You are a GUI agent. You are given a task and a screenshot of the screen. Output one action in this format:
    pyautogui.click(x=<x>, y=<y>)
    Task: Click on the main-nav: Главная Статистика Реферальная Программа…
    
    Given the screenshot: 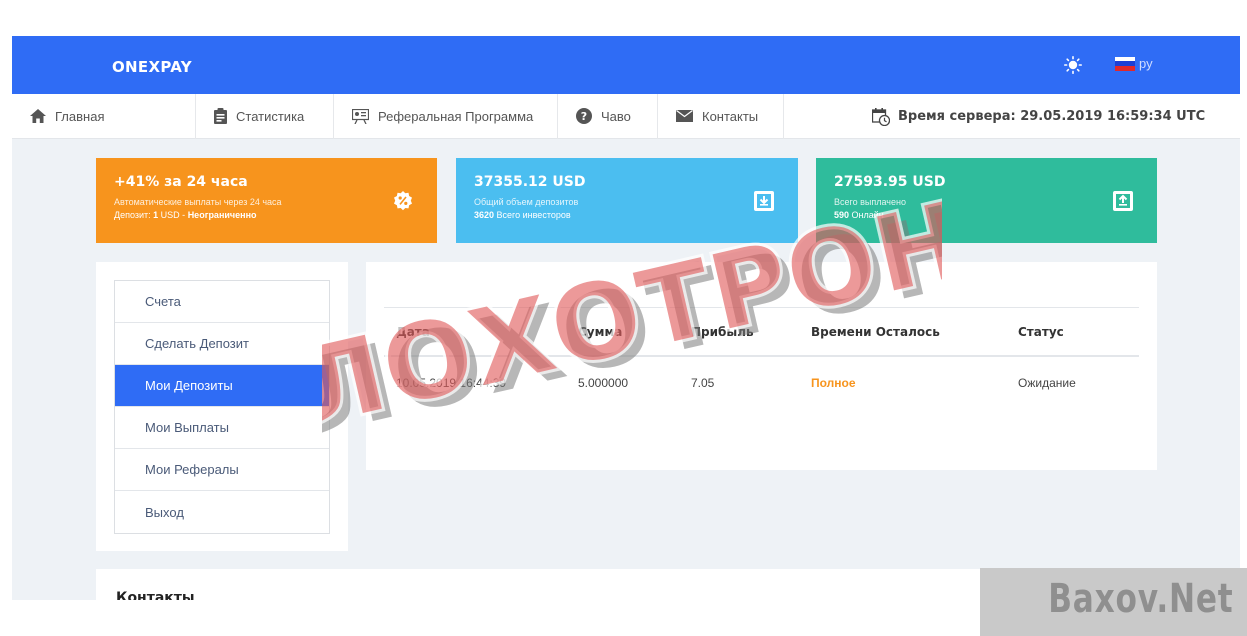 What is the action you would take?
    pyautogui.click(x=626, y=116)
    